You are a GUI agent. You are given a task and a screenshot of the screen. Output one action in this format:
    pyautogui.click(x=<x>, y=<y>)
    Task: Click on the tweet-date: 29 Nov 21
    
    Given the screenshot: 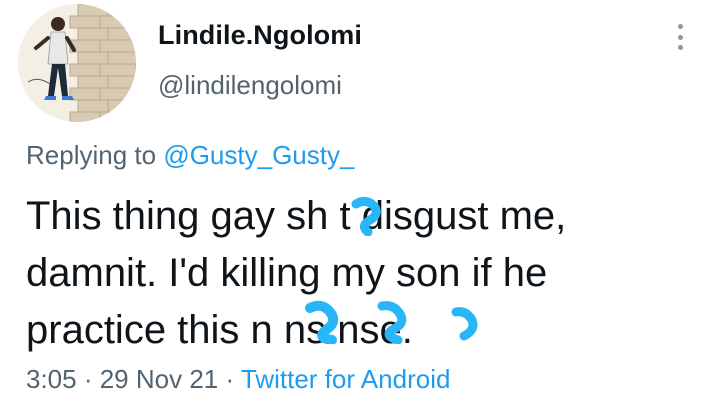 What is the action you would take?
    pyautogui.click(x=159, y=379)
    